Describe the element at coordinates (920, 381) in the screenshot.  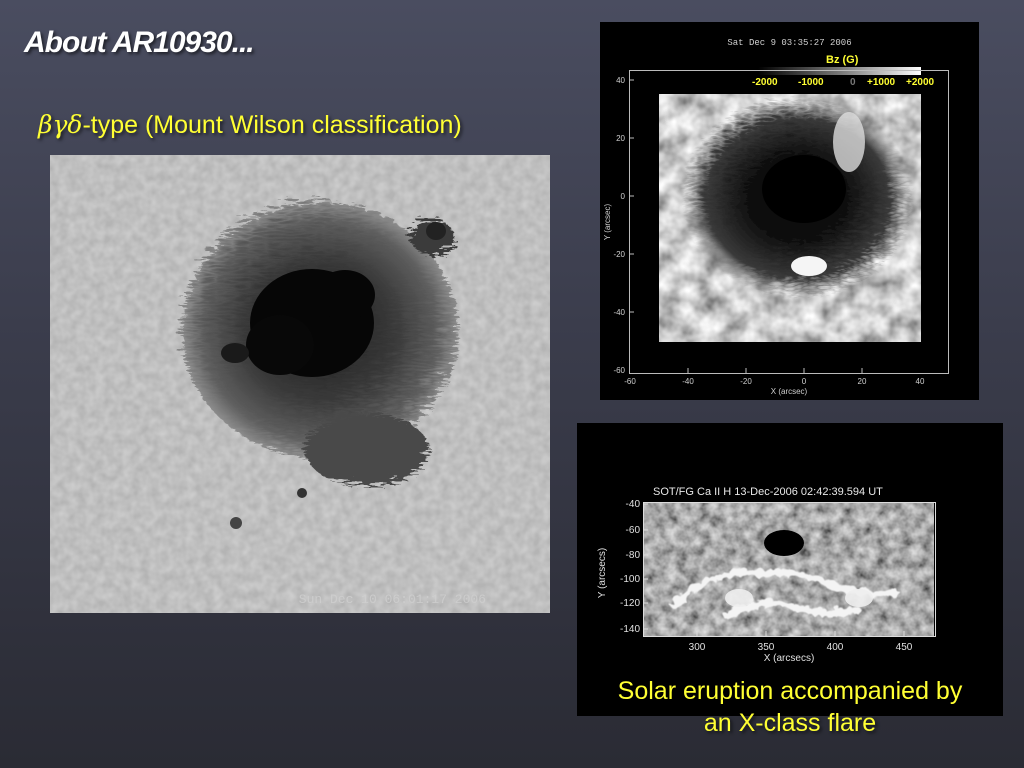
I see `x-tick: 40` at that location.